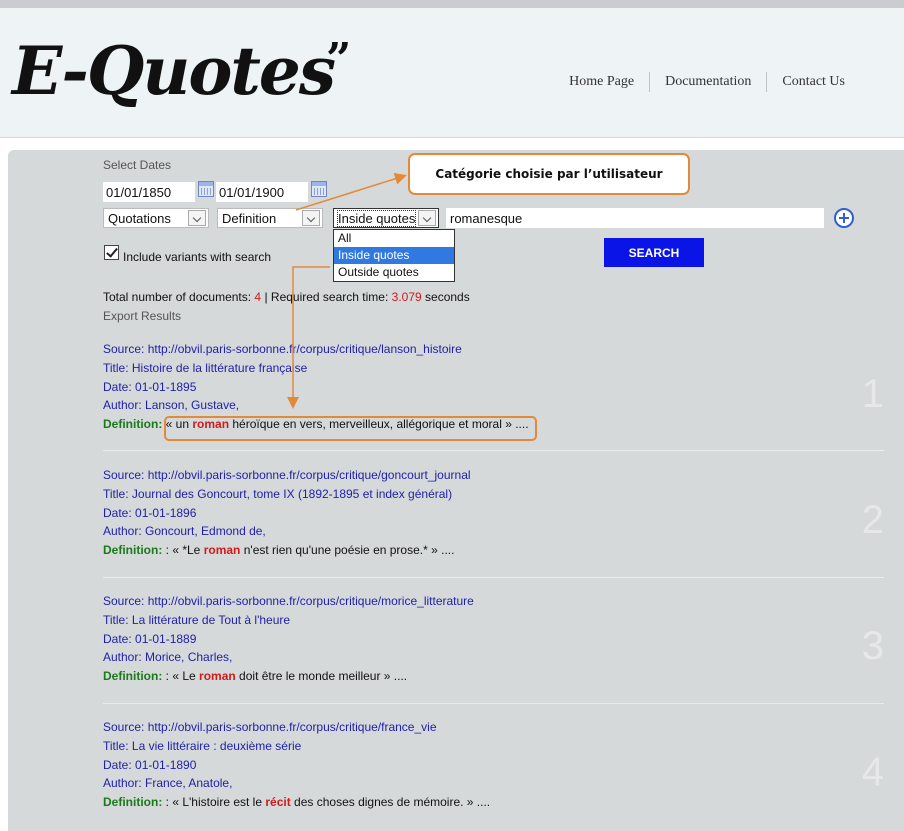  What do you see at coordinates (447, 297) in the screenshot?
I see `time-unit: seconds` at bounding box center [447, 297].